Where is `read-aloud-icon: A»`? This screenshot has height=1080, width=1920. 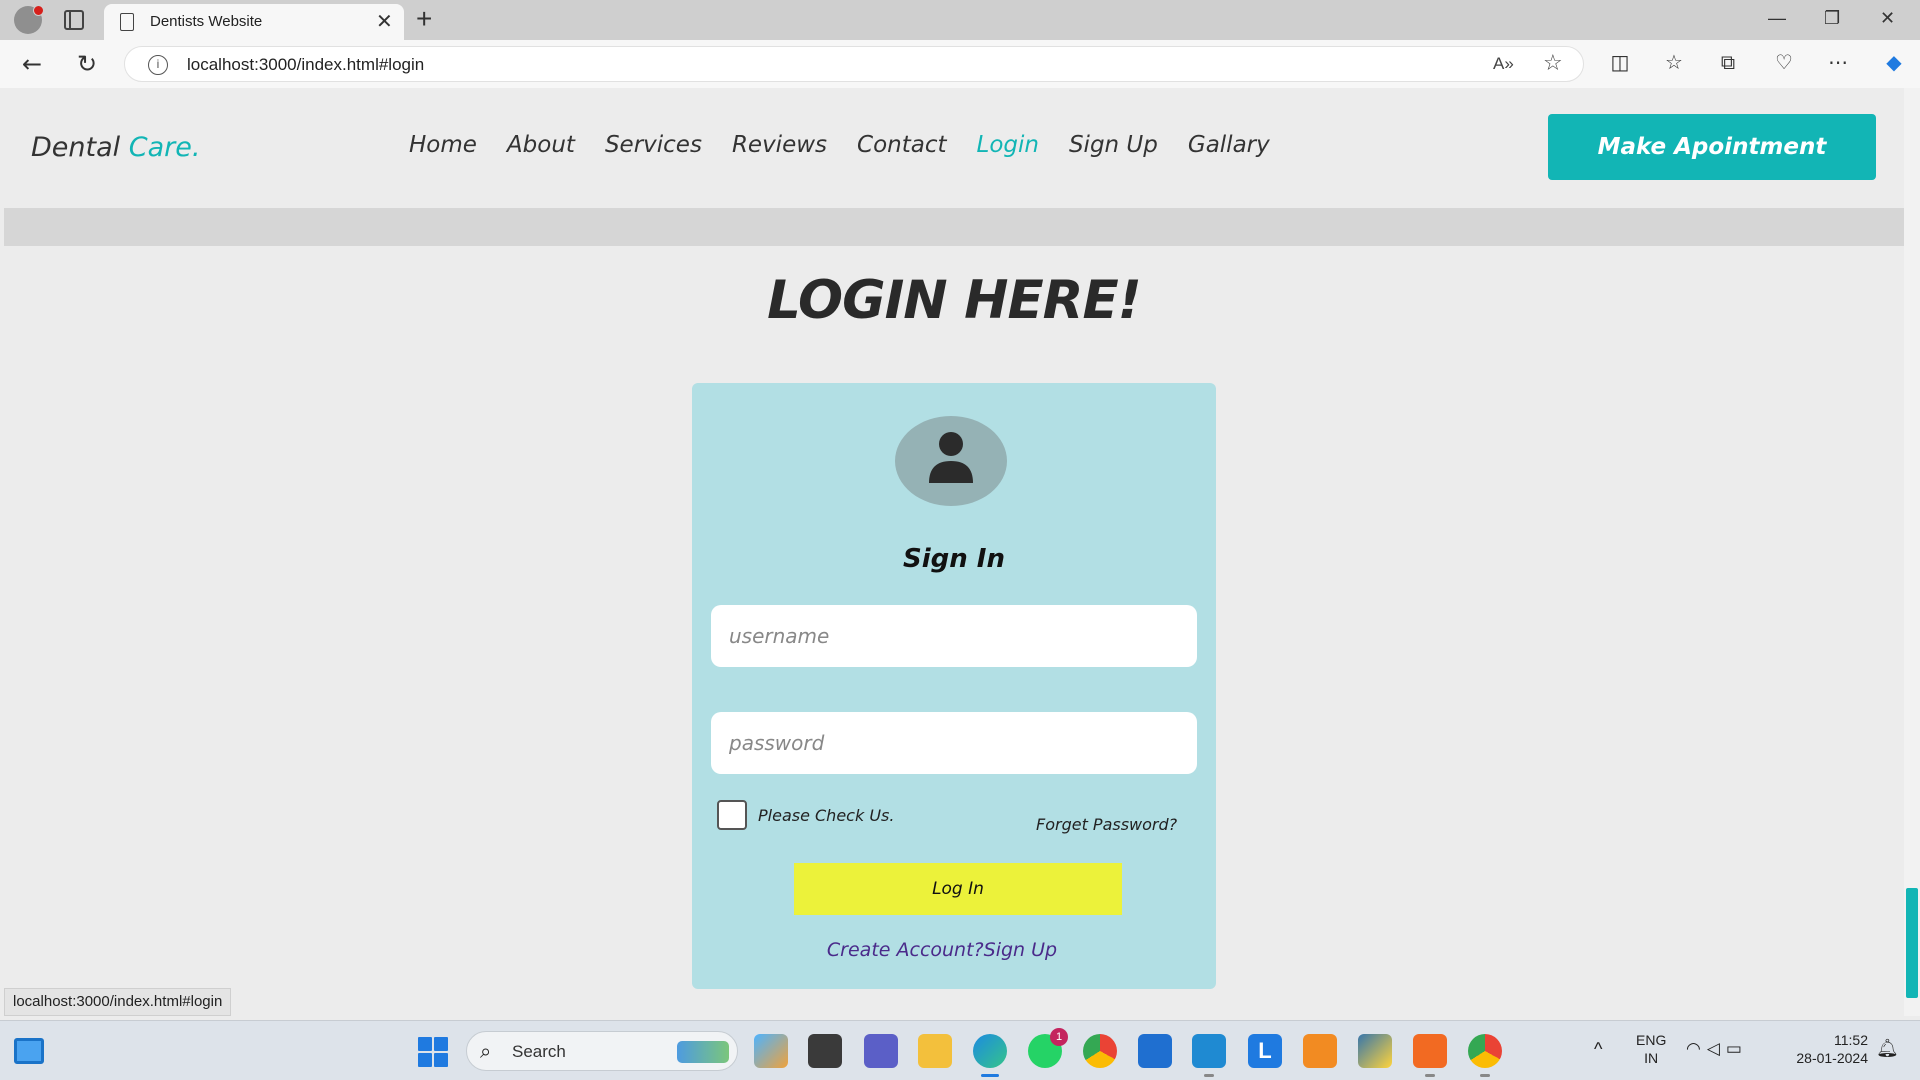
read-aloud-icon: A» is located at coordinates (1503, 64).